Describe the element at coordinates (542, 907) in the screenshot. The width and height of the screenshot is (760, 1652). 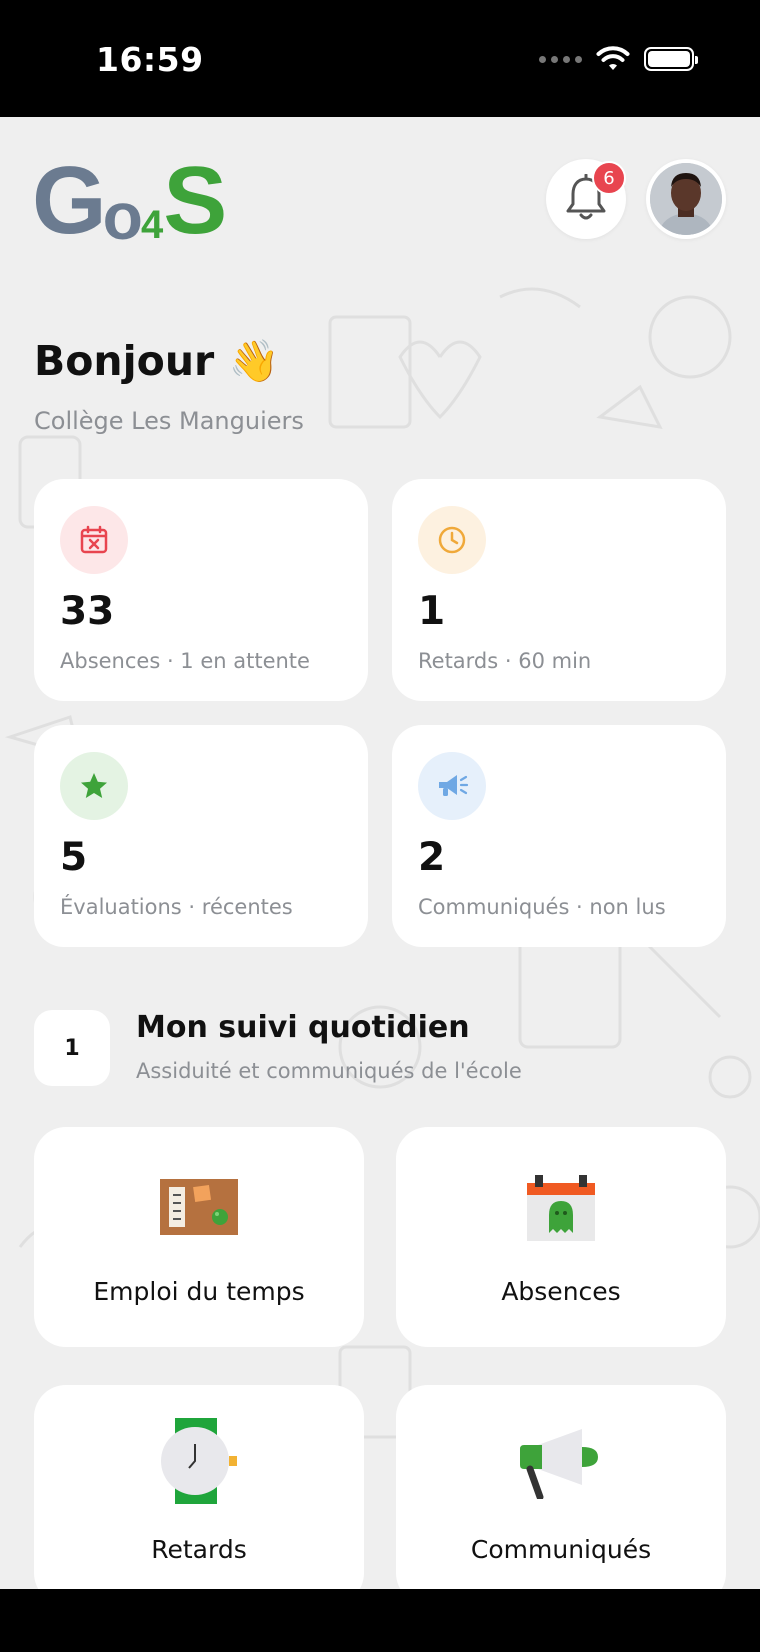
I see `stat-label: Communiqués · non lus` at that location.